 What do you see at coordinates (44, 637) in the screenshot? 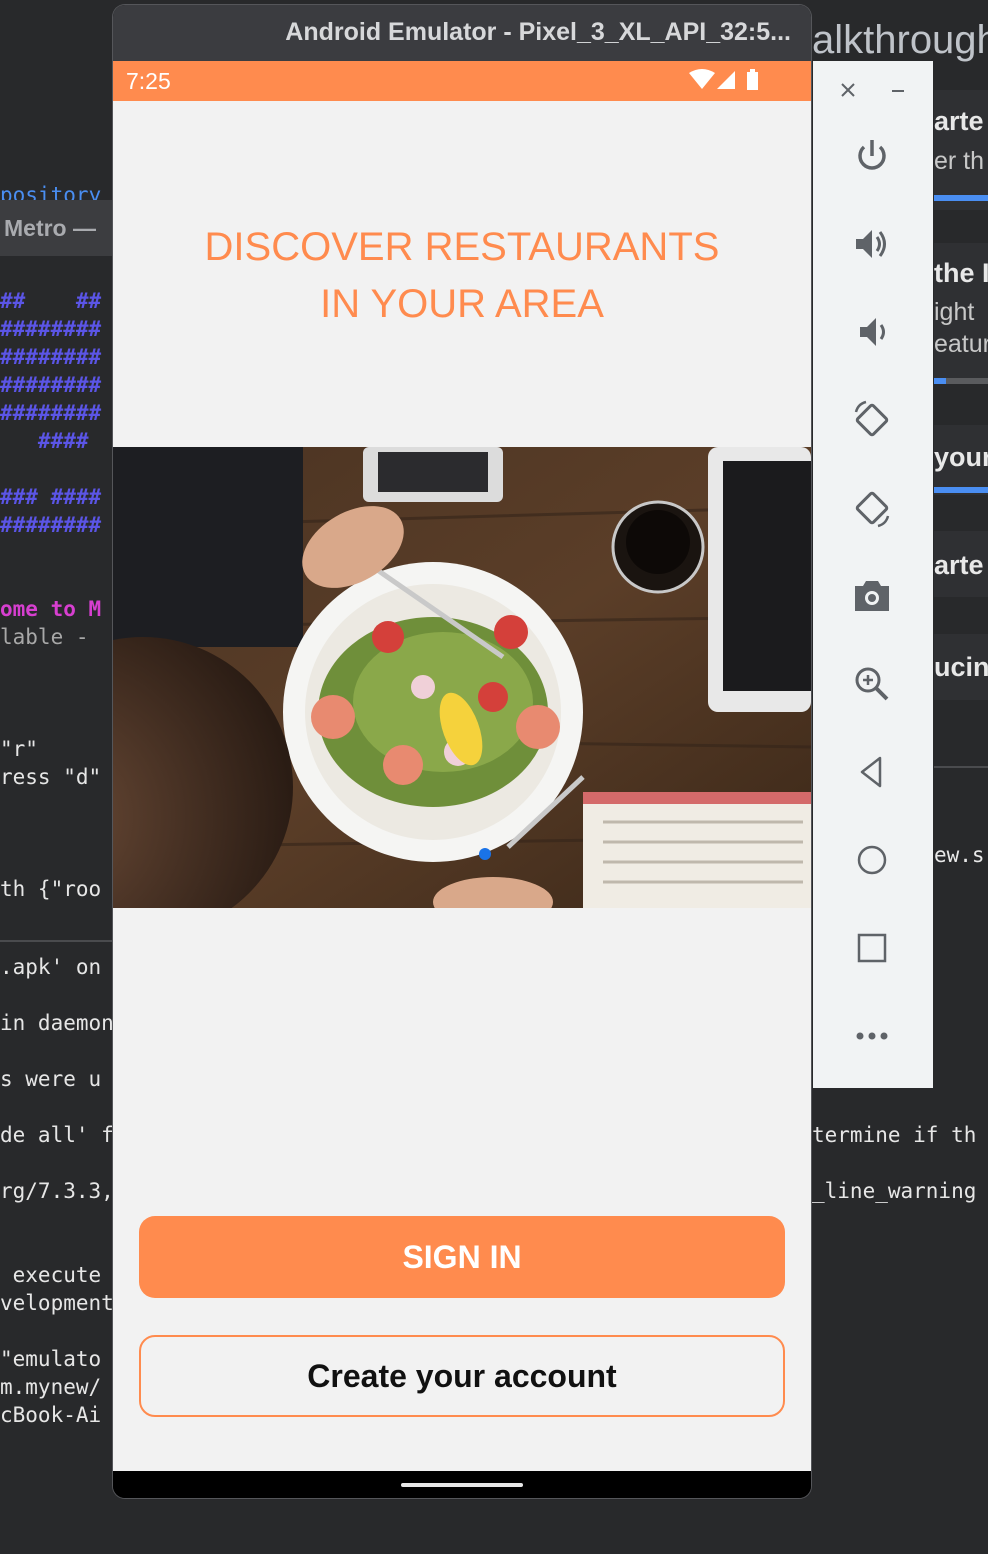
I see `terminal-available: lable -` at bounding box center [44, 637].